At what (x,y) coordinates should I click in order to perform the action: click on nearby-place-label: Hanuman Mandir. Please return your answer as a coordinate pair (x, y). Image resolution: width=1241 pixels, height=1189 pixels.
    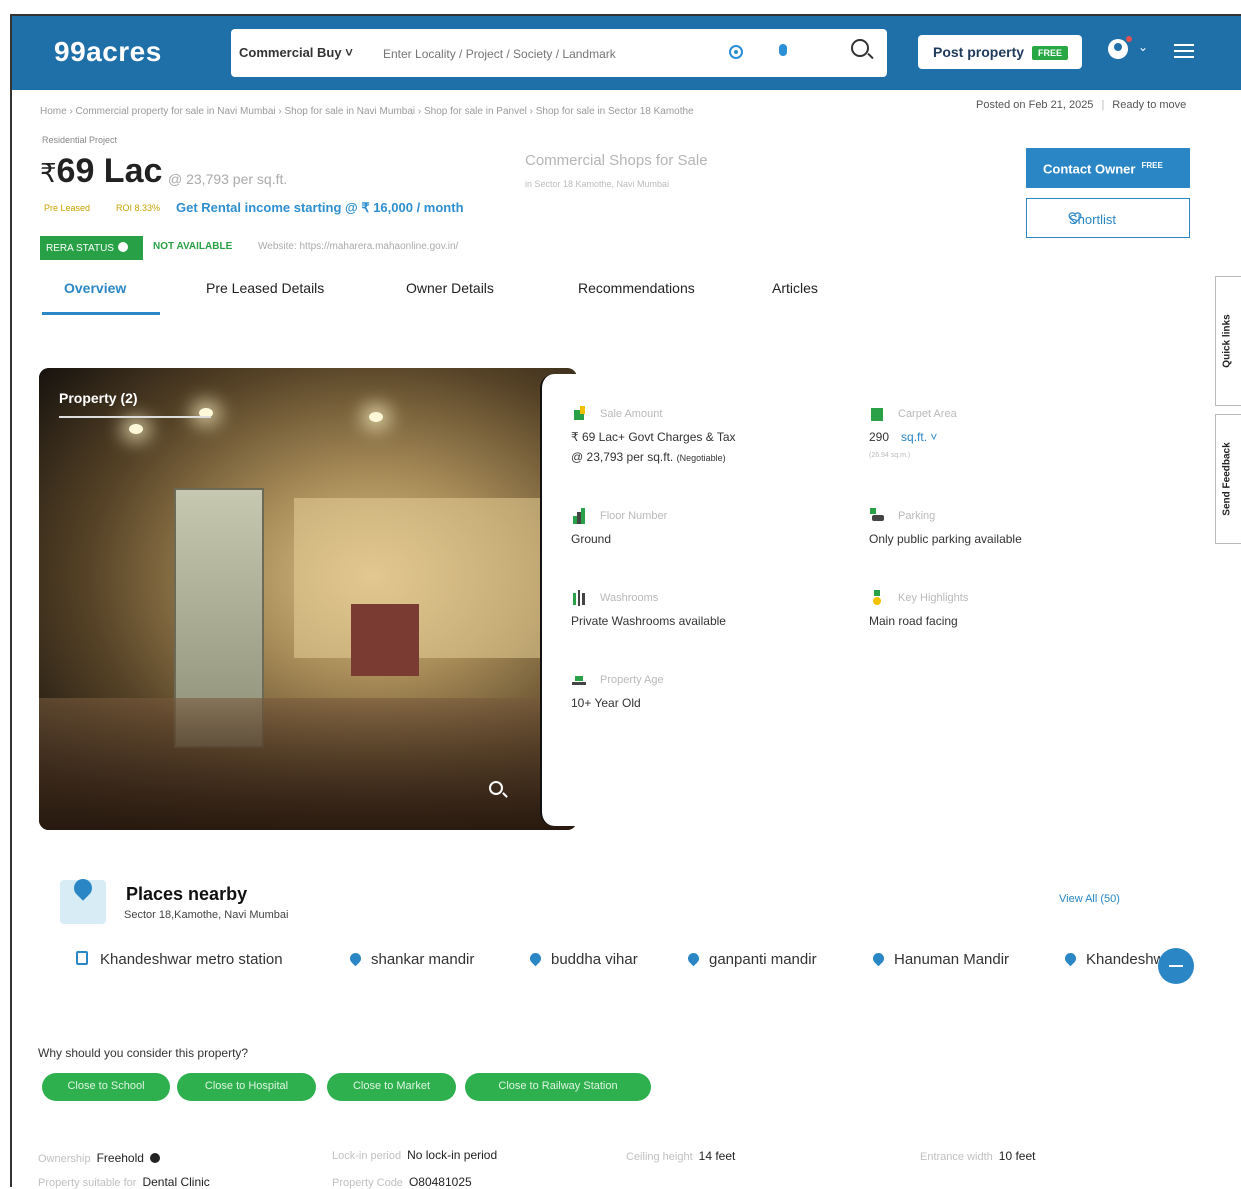
    Looking at the image, I should click on (952, 959).